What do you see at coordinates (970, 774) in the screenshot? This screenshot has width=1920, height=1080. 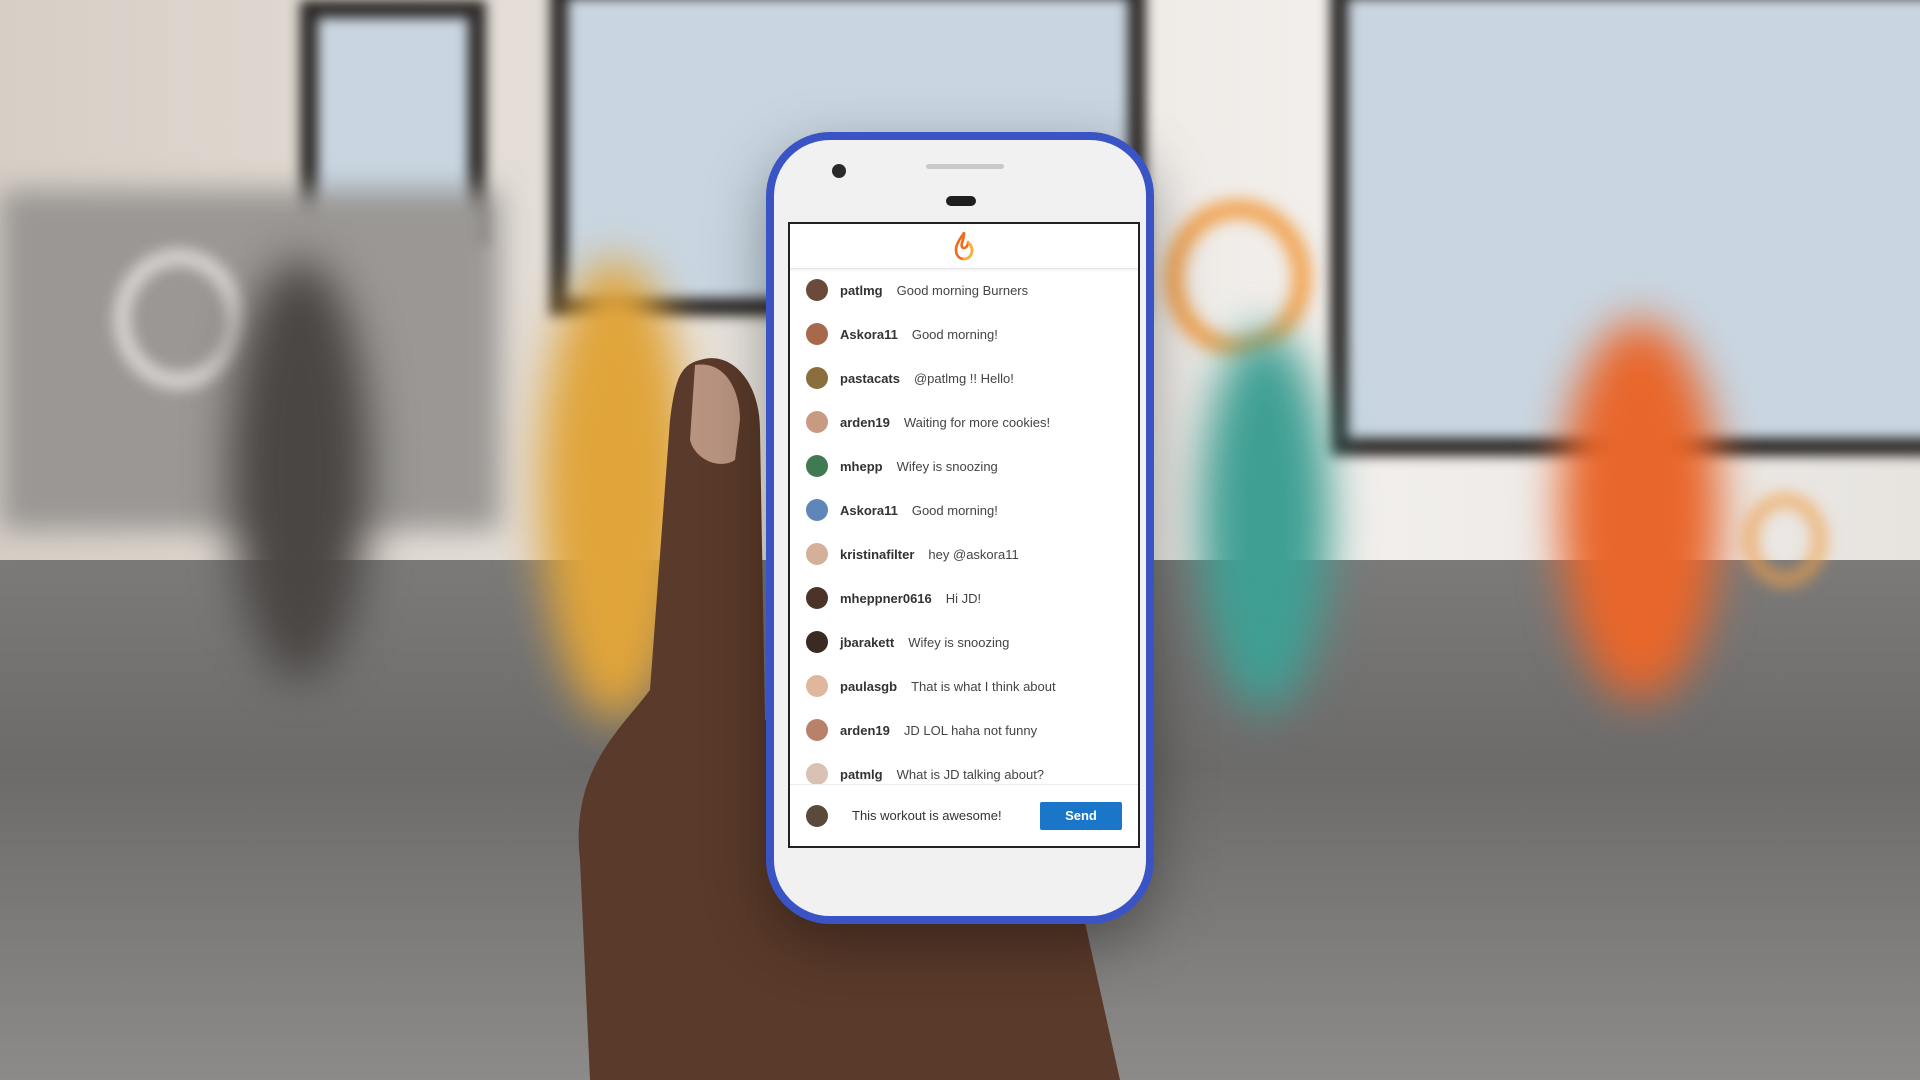 I see `chat-message-text: What is JD talking about?` at bounding box center [970, 774].